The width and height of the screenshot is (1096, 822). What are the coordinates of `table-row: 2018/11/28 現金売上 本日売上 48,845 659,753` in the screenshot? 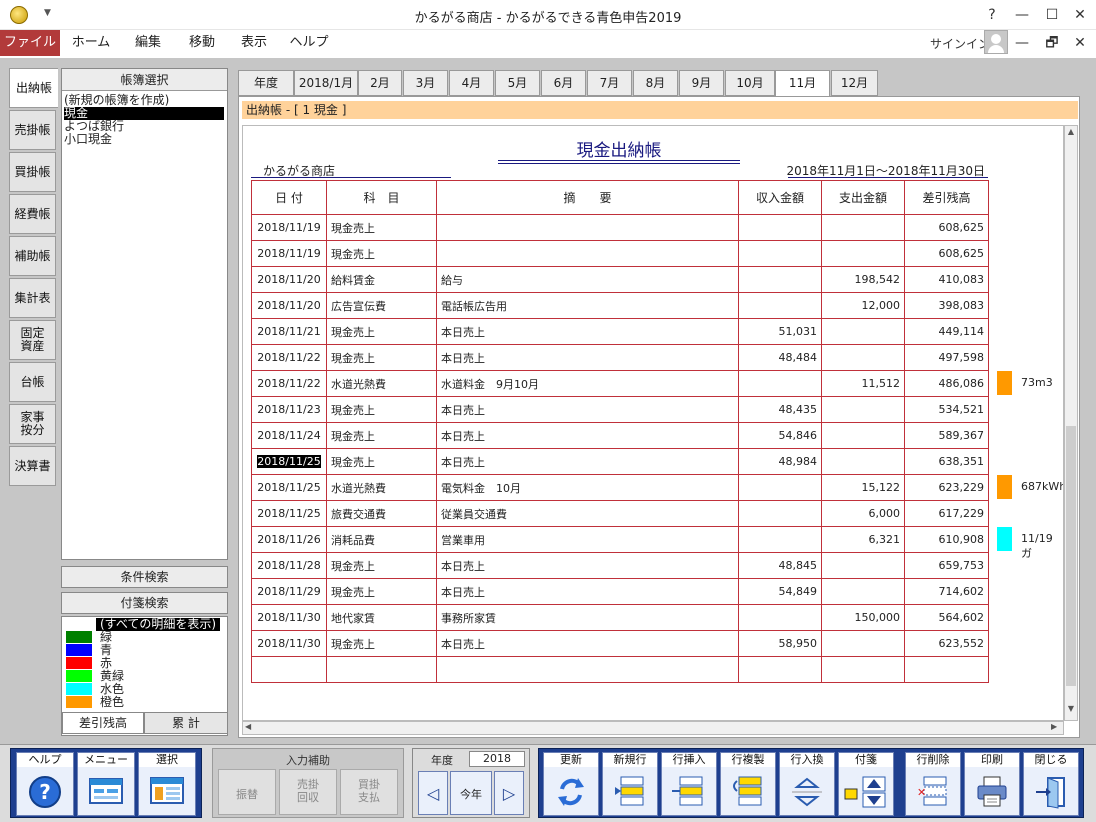 It's located at (620, 565).